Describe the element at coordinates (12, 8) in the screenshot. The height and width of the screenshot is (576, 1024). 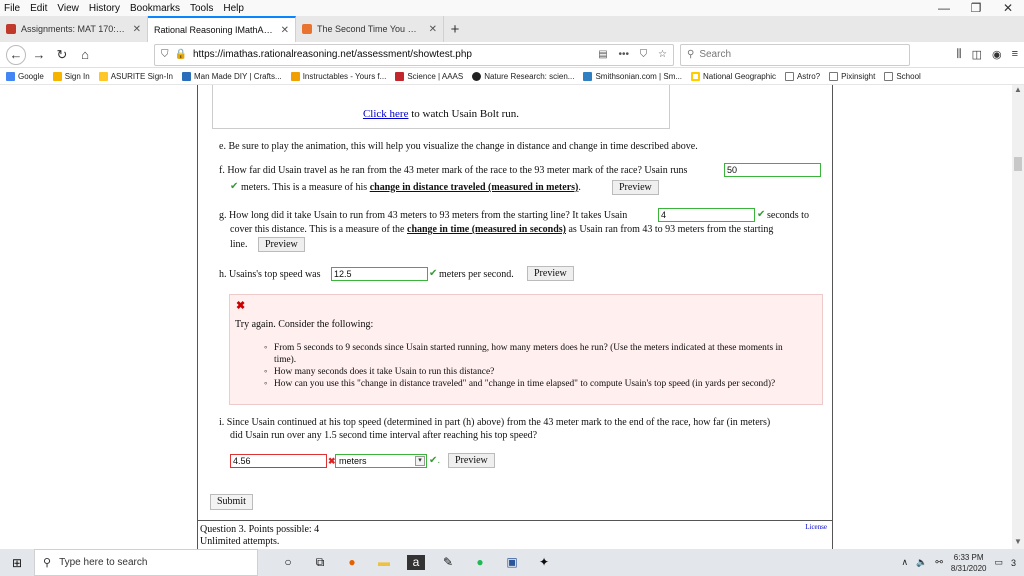
I see `menu-file: File` at that location.